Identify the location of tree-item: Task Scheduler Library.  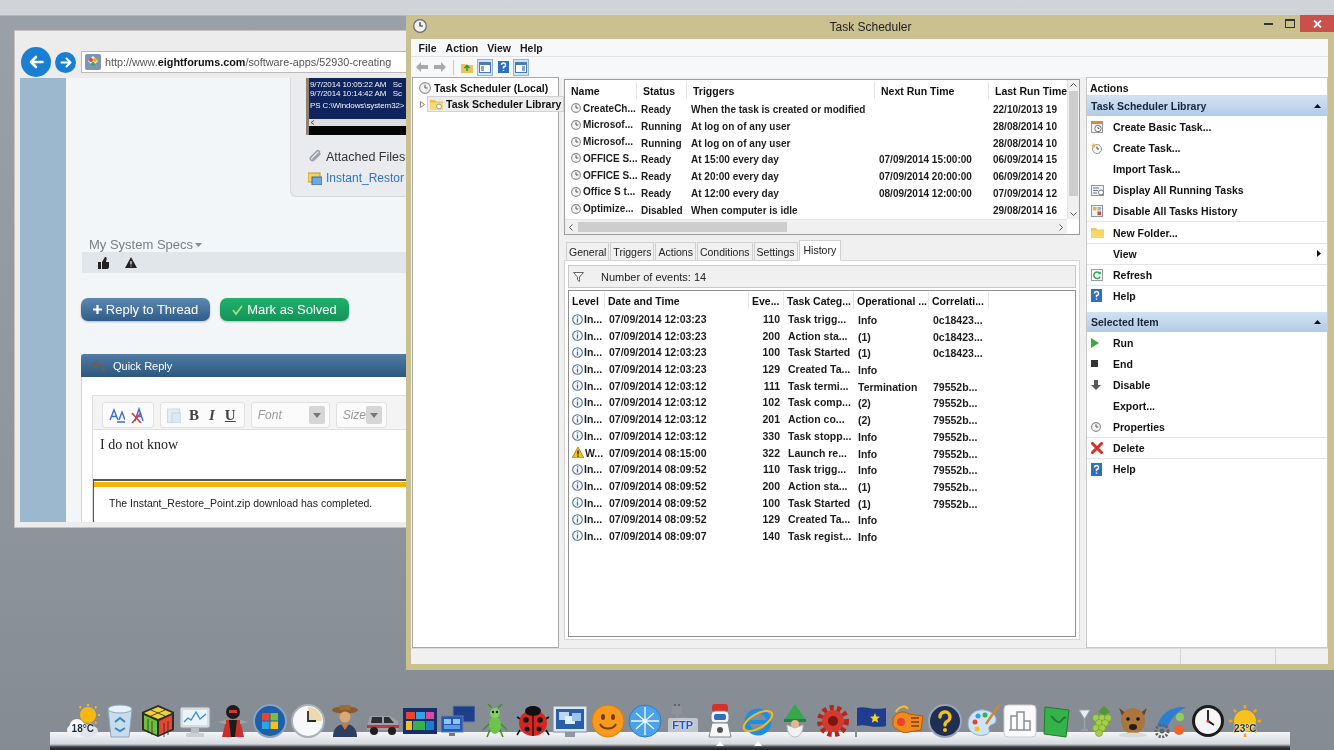
(496, 104).